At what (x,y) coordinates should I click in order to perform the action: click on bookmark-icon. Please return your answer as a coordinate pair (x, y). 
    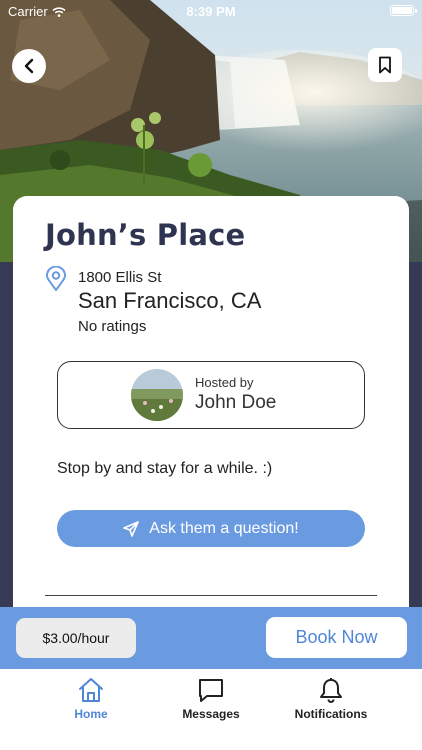
    Looking at the image, I should click on (385, 65).